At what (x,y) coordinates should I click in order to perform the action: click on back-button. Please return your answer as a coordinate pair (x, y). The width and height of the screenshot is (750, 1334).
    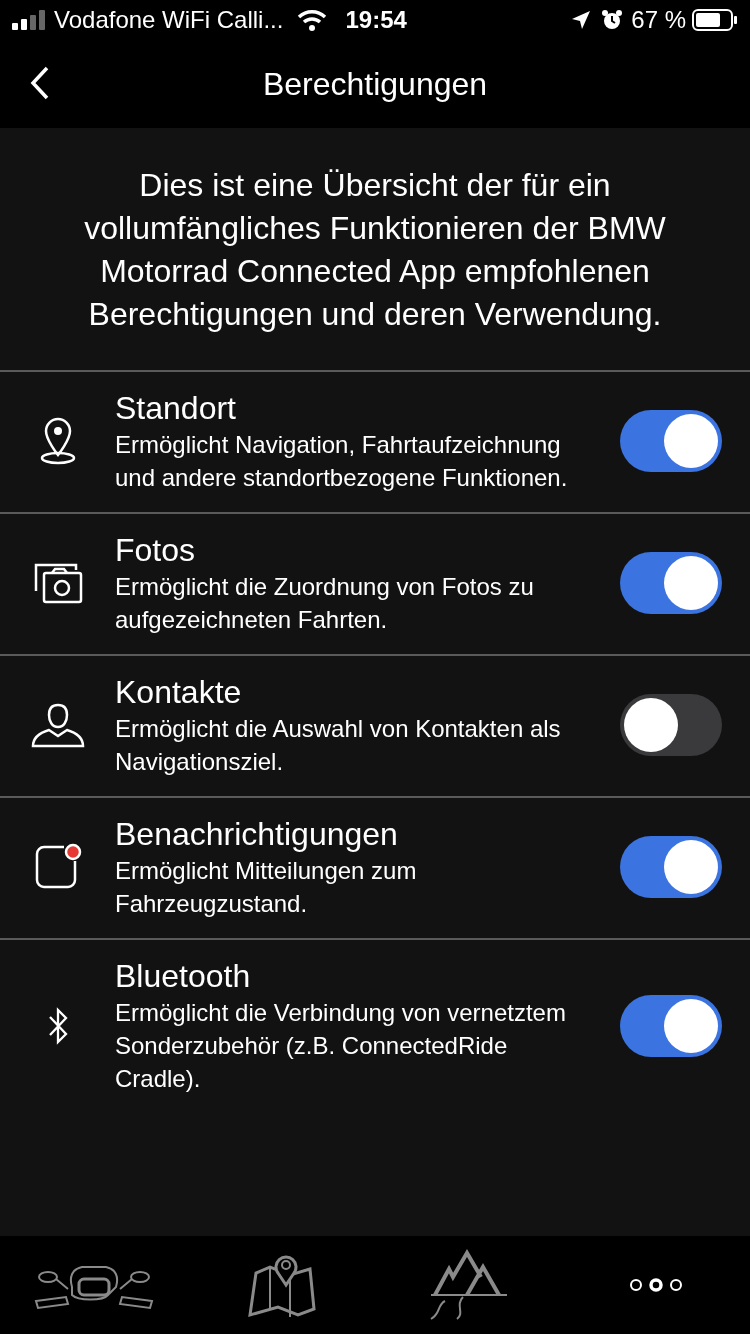
    Looking at the image, I should click on (40, 83).